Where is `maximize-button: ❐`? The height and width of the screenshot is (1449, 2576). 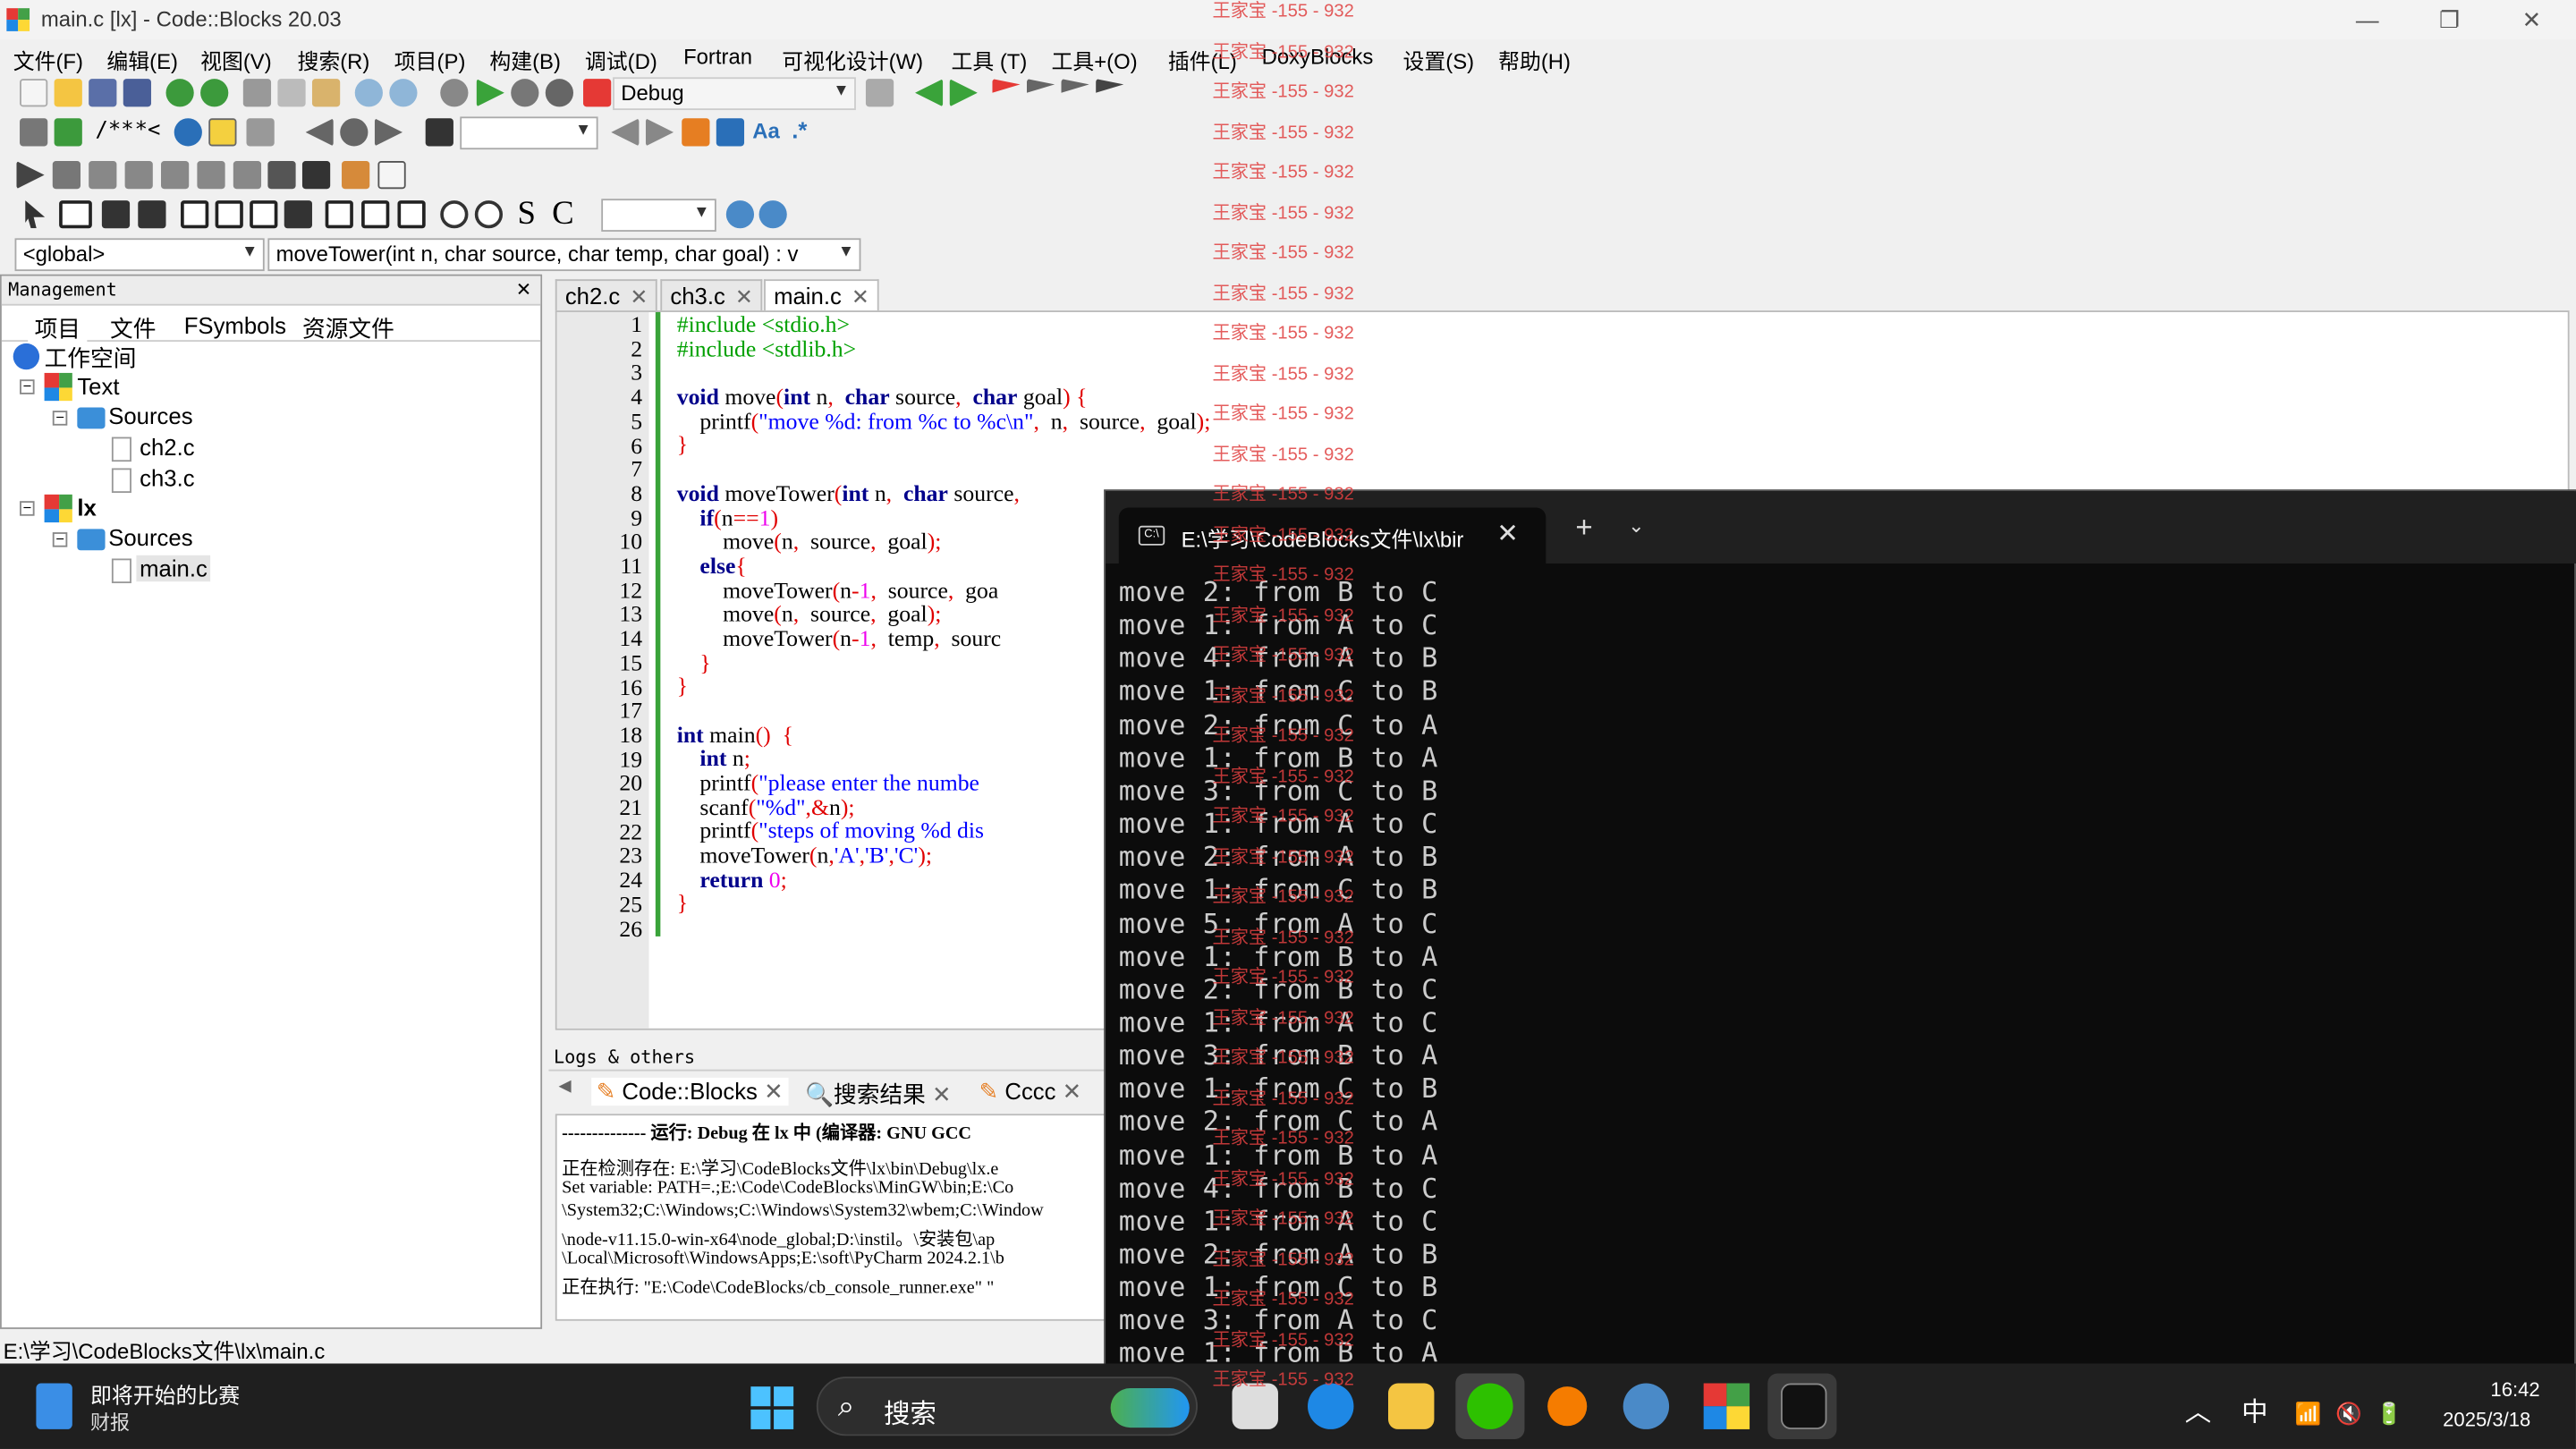 maximize-button: ❐ is located at coordinates (2449, 20).